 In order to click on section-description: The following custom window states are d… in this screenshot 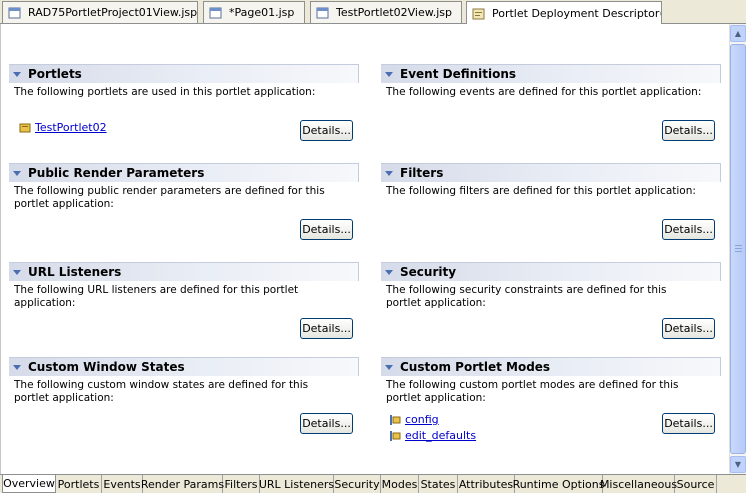, I will do `click(161, 391)`.